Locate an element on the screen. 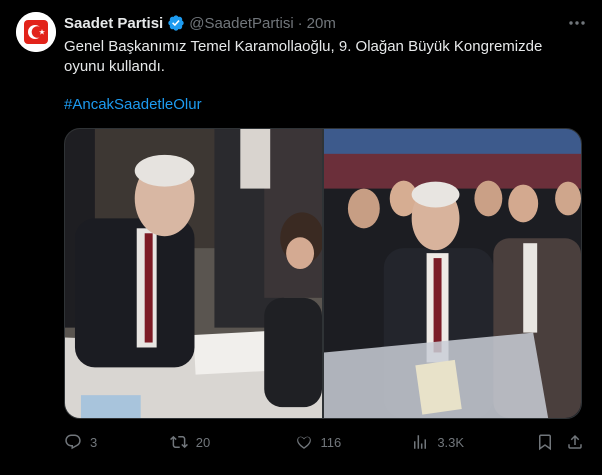  heart-icon is located at coordinates (303, 442).